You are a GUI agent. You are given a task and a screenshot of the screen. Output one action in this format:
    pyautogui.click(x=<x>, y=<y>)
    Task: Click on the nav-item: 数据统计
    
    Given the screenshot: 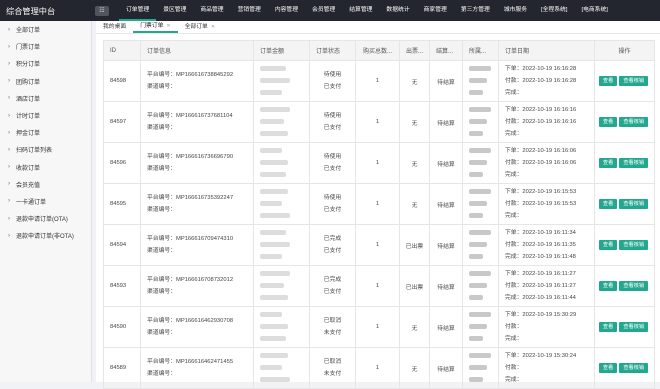 What is the action you would take?
    pyautogui.click(x=397, y=10)
    